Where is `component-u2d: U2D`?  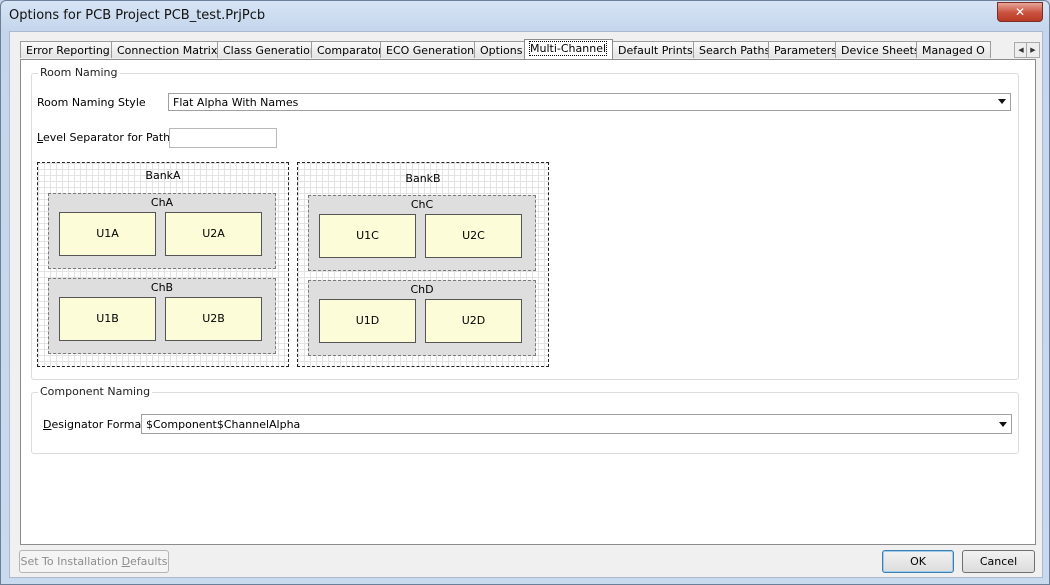 component-u2d: U2D is located at coordinates (473, 321).